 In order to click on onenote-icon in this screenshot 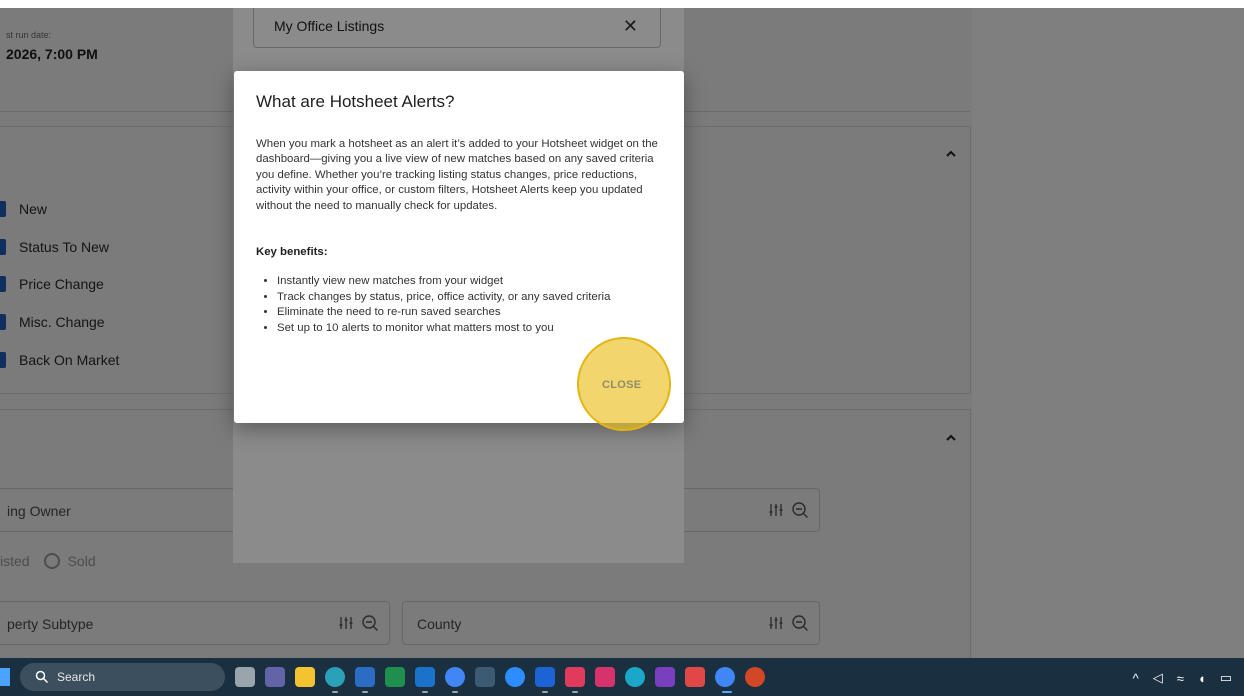, I will do `click(665, 677)`.